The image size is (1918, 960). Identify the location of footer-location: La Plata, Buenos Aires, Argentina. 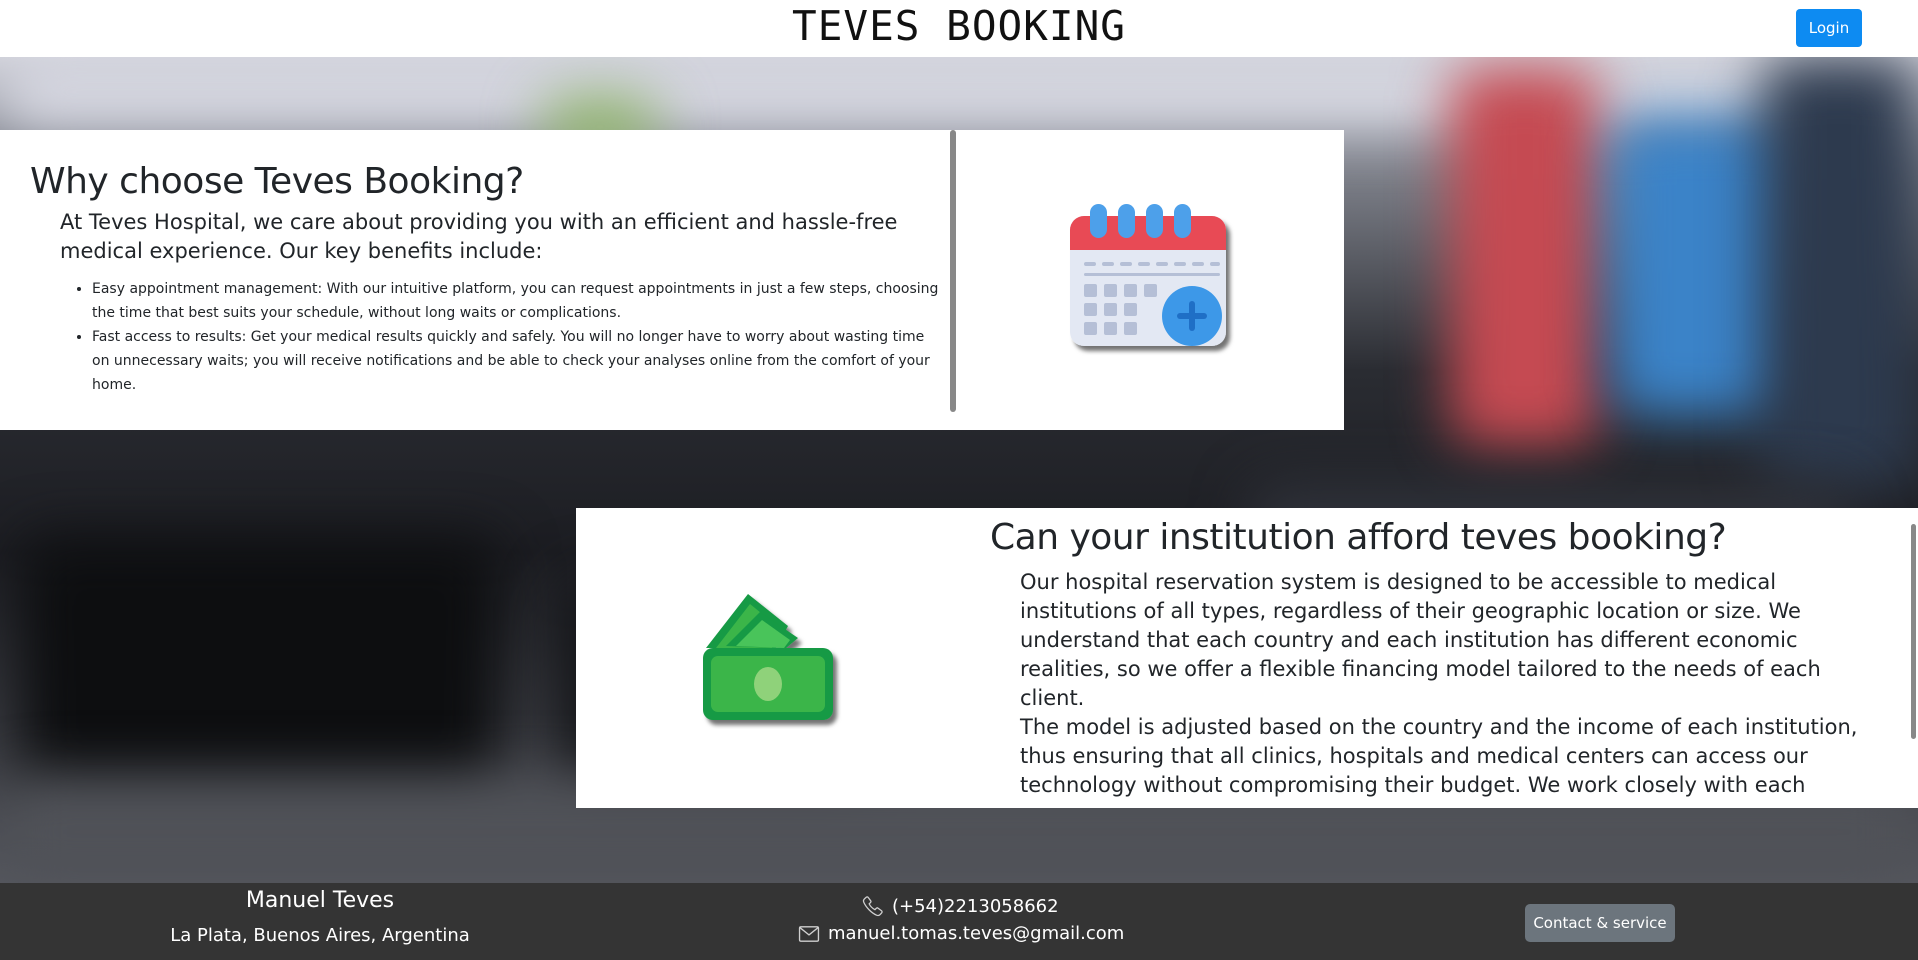
(320, 935).